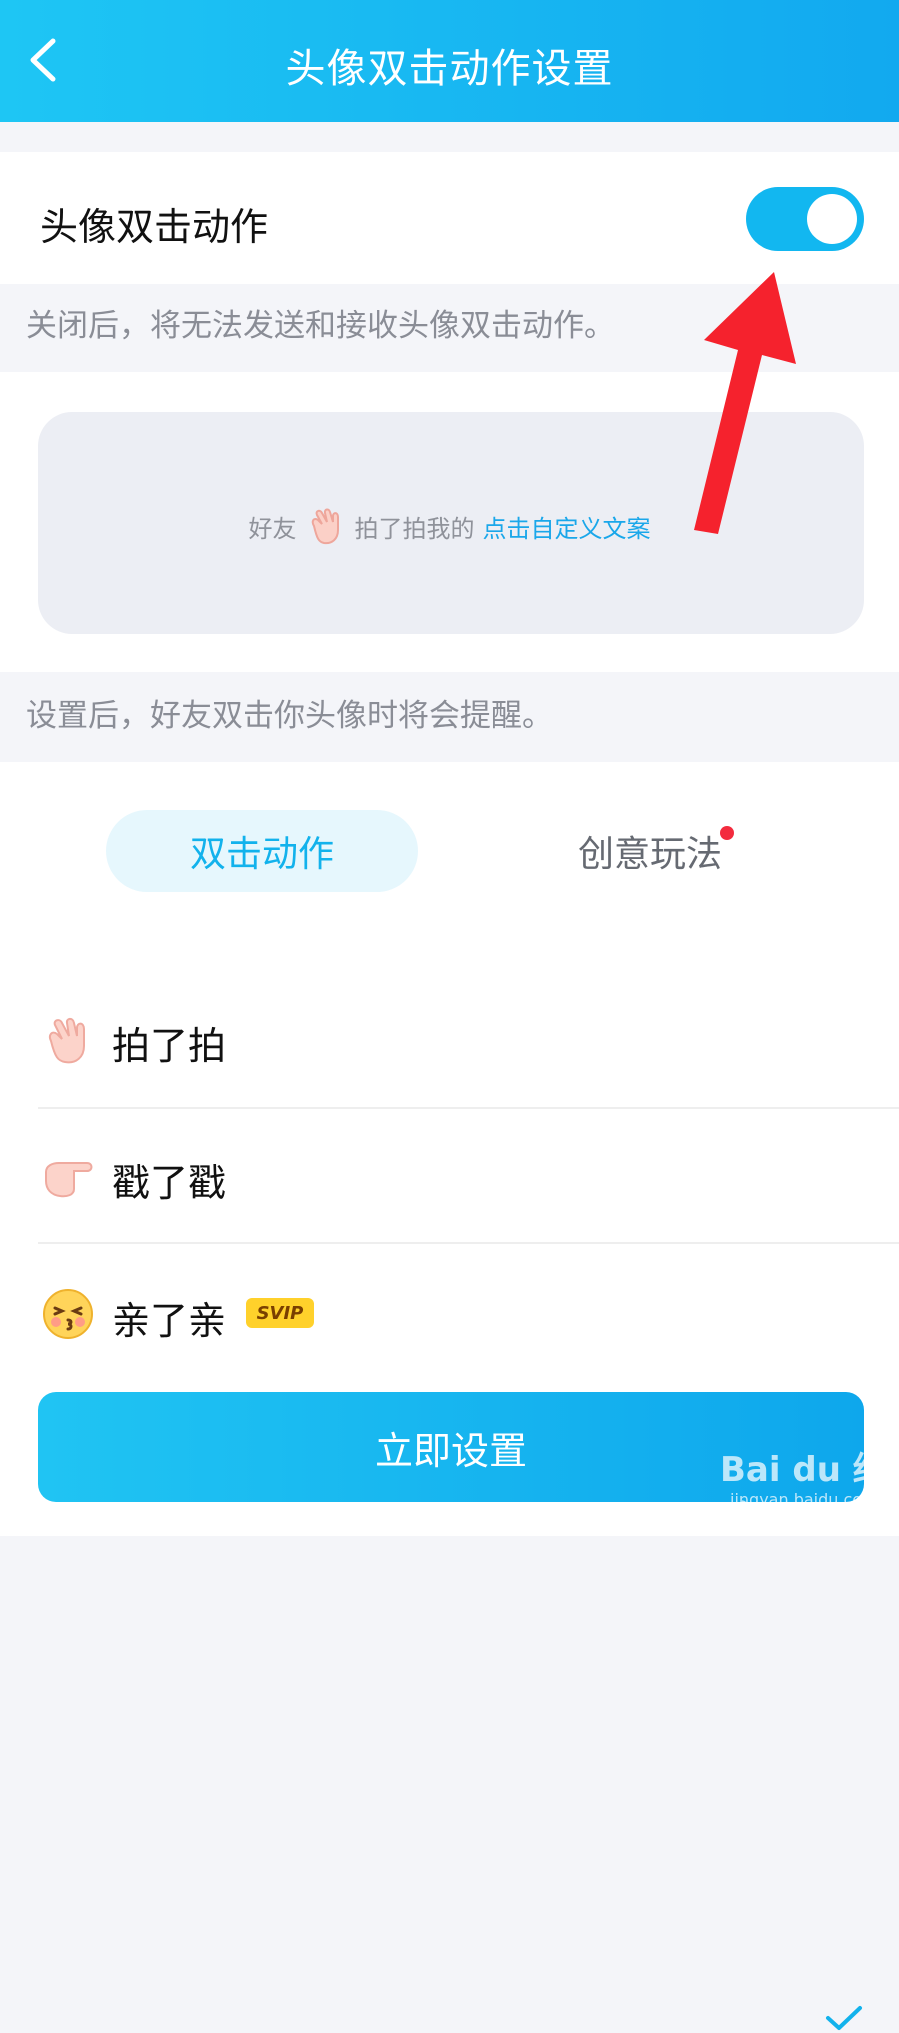  Describe the element at coordinates (169, 1046) in the screenshot. I see `action-label: 拍了拍` at that location.